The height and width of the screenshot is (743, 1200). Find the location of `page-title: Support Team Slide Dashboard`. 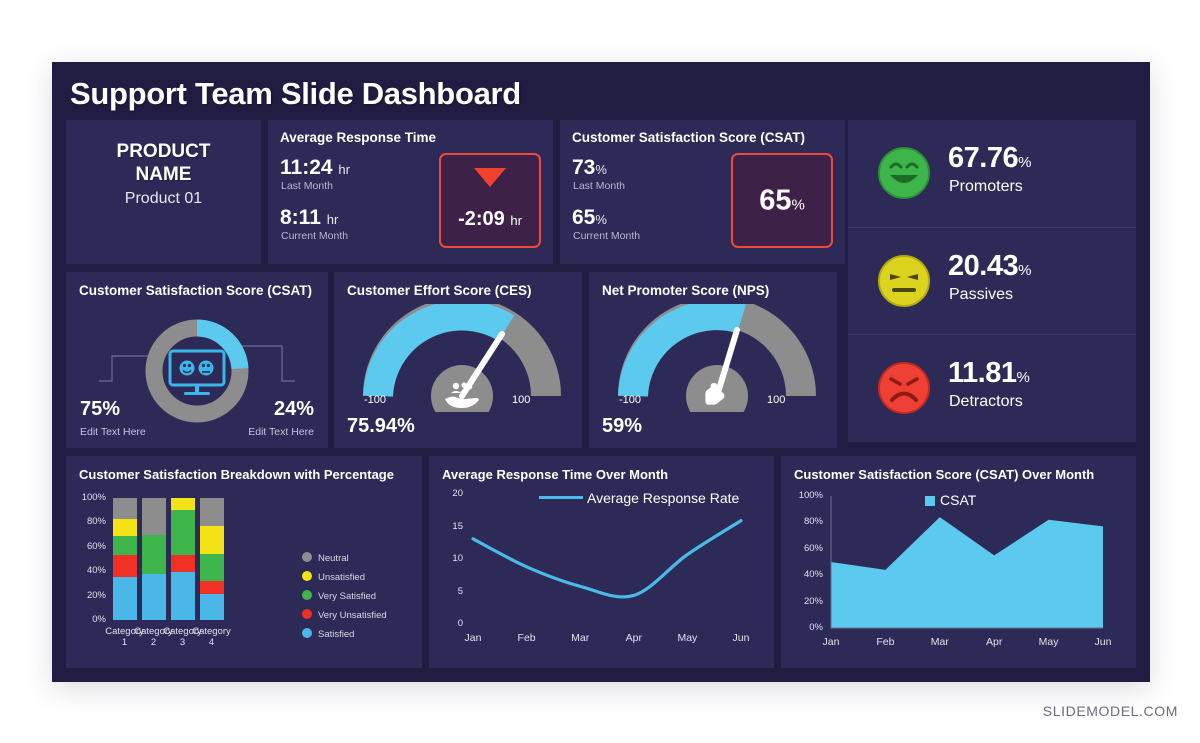

page-title: Support Team Slide Dashboard is located at coordinates (295, 93).